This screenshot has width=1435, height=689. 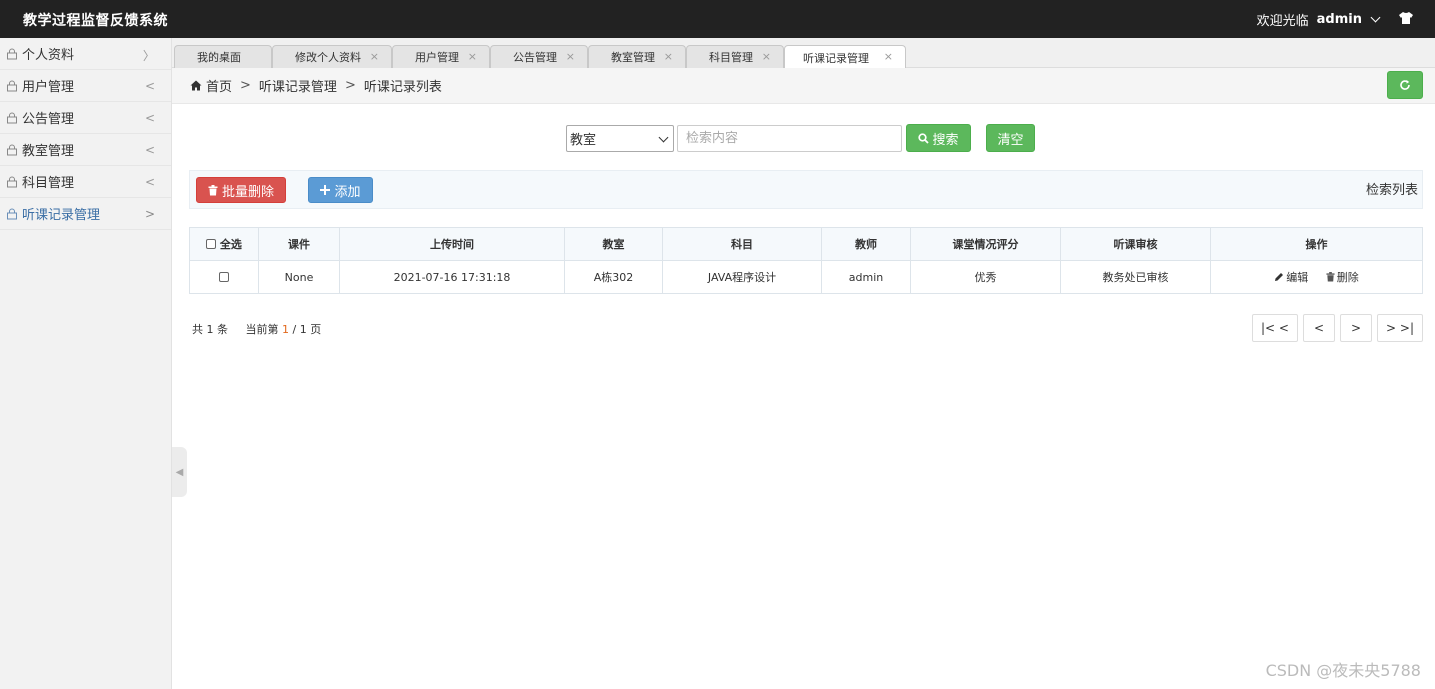 What do you see at coordinates (938, 138) in the screenshot?
I see `search-button: 搜索` at bounding box center [938, 138].